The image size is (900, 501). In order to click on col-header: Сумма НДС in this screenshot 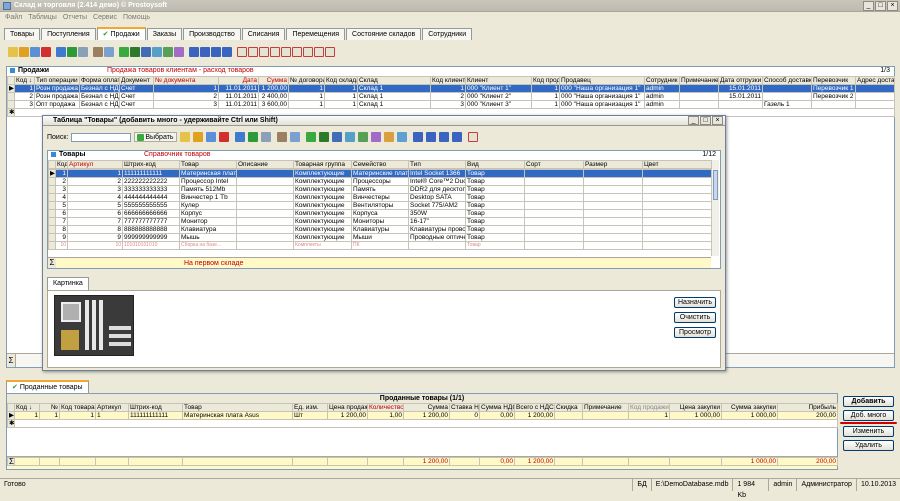, I will do `click(497, 407)`.